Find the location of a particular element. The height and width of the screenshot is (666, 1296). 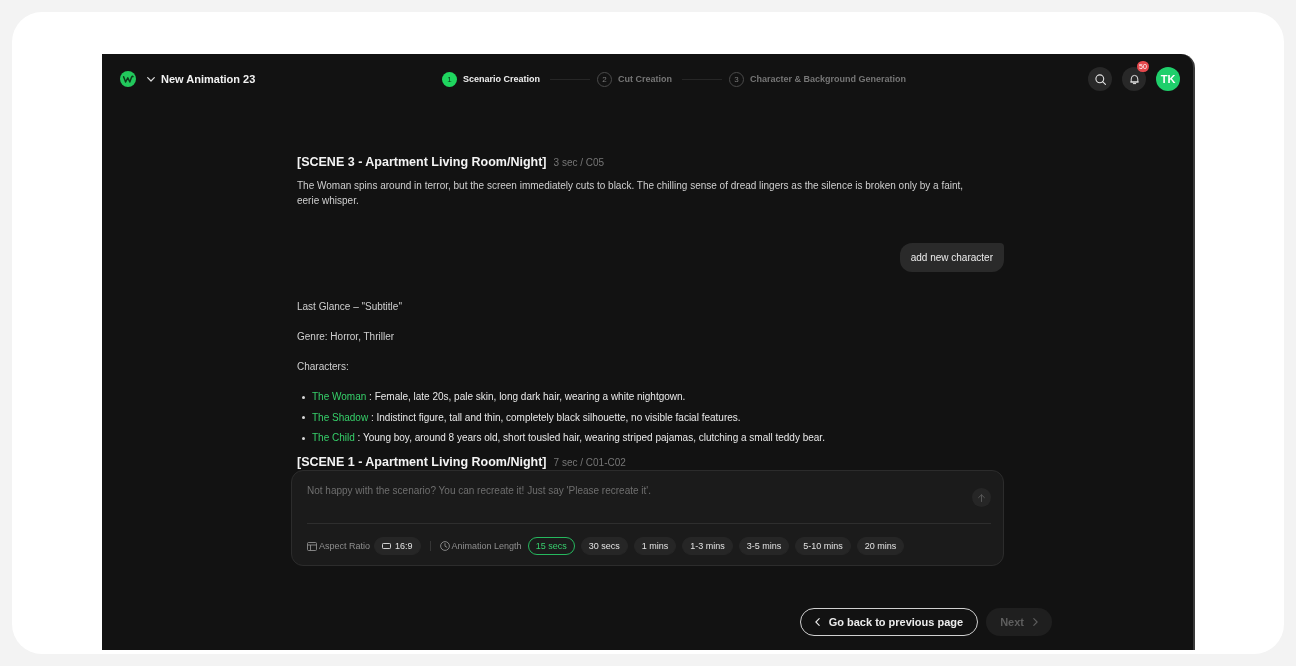

length-option: 5-10 mins is located at coordinates (823, 546).